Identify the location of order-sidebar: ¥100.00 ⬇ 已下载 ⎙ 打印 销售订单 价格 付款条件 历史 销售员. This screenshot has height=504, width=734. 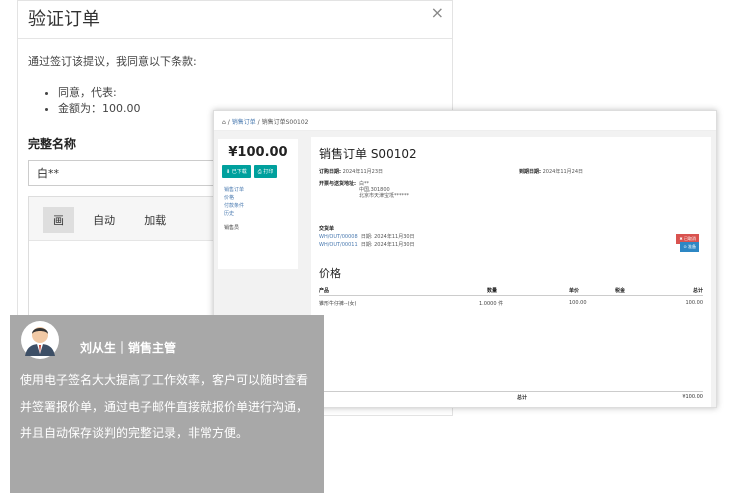
(258, 204).